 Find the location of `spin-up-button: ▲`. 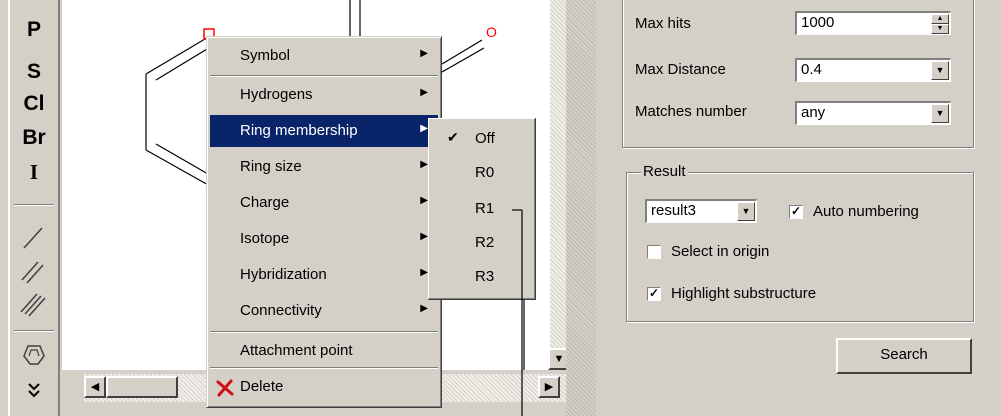

spin-up-button: ▲ is located at coordinates (940, 19).